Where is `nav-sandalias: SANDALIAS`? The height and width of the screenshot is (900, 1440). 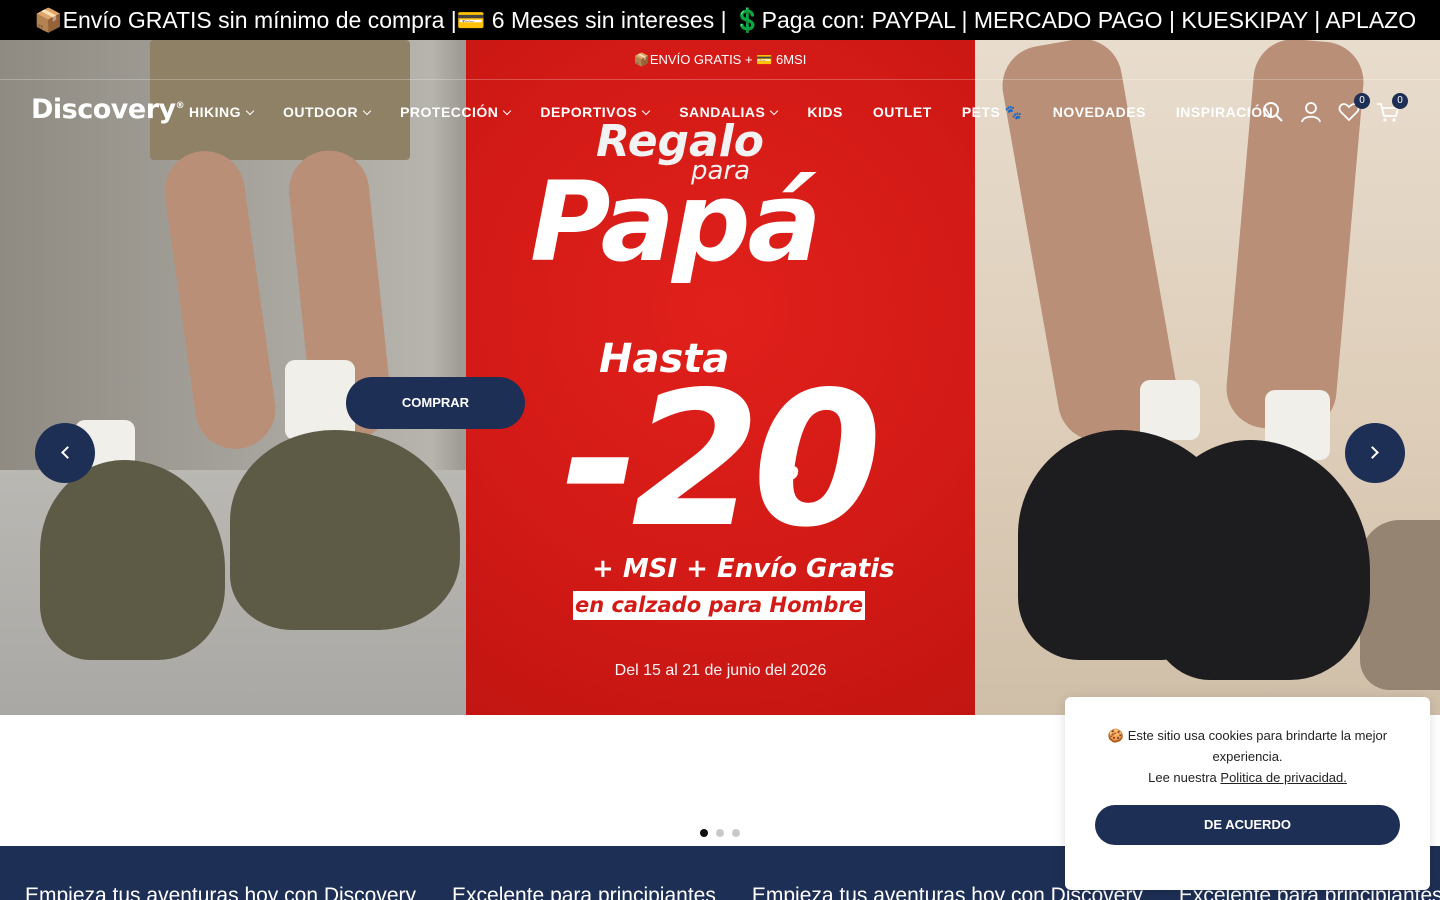 nav-sandalias: SANDALIAS is located at coordinates (729, 112).